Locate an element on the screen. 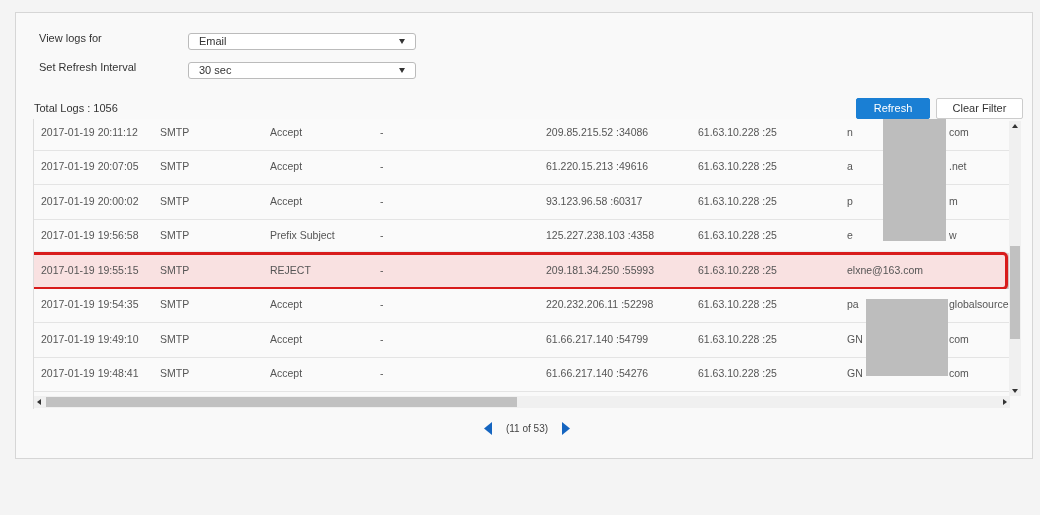  previous-page-icon is located at coordinates (487, 428).